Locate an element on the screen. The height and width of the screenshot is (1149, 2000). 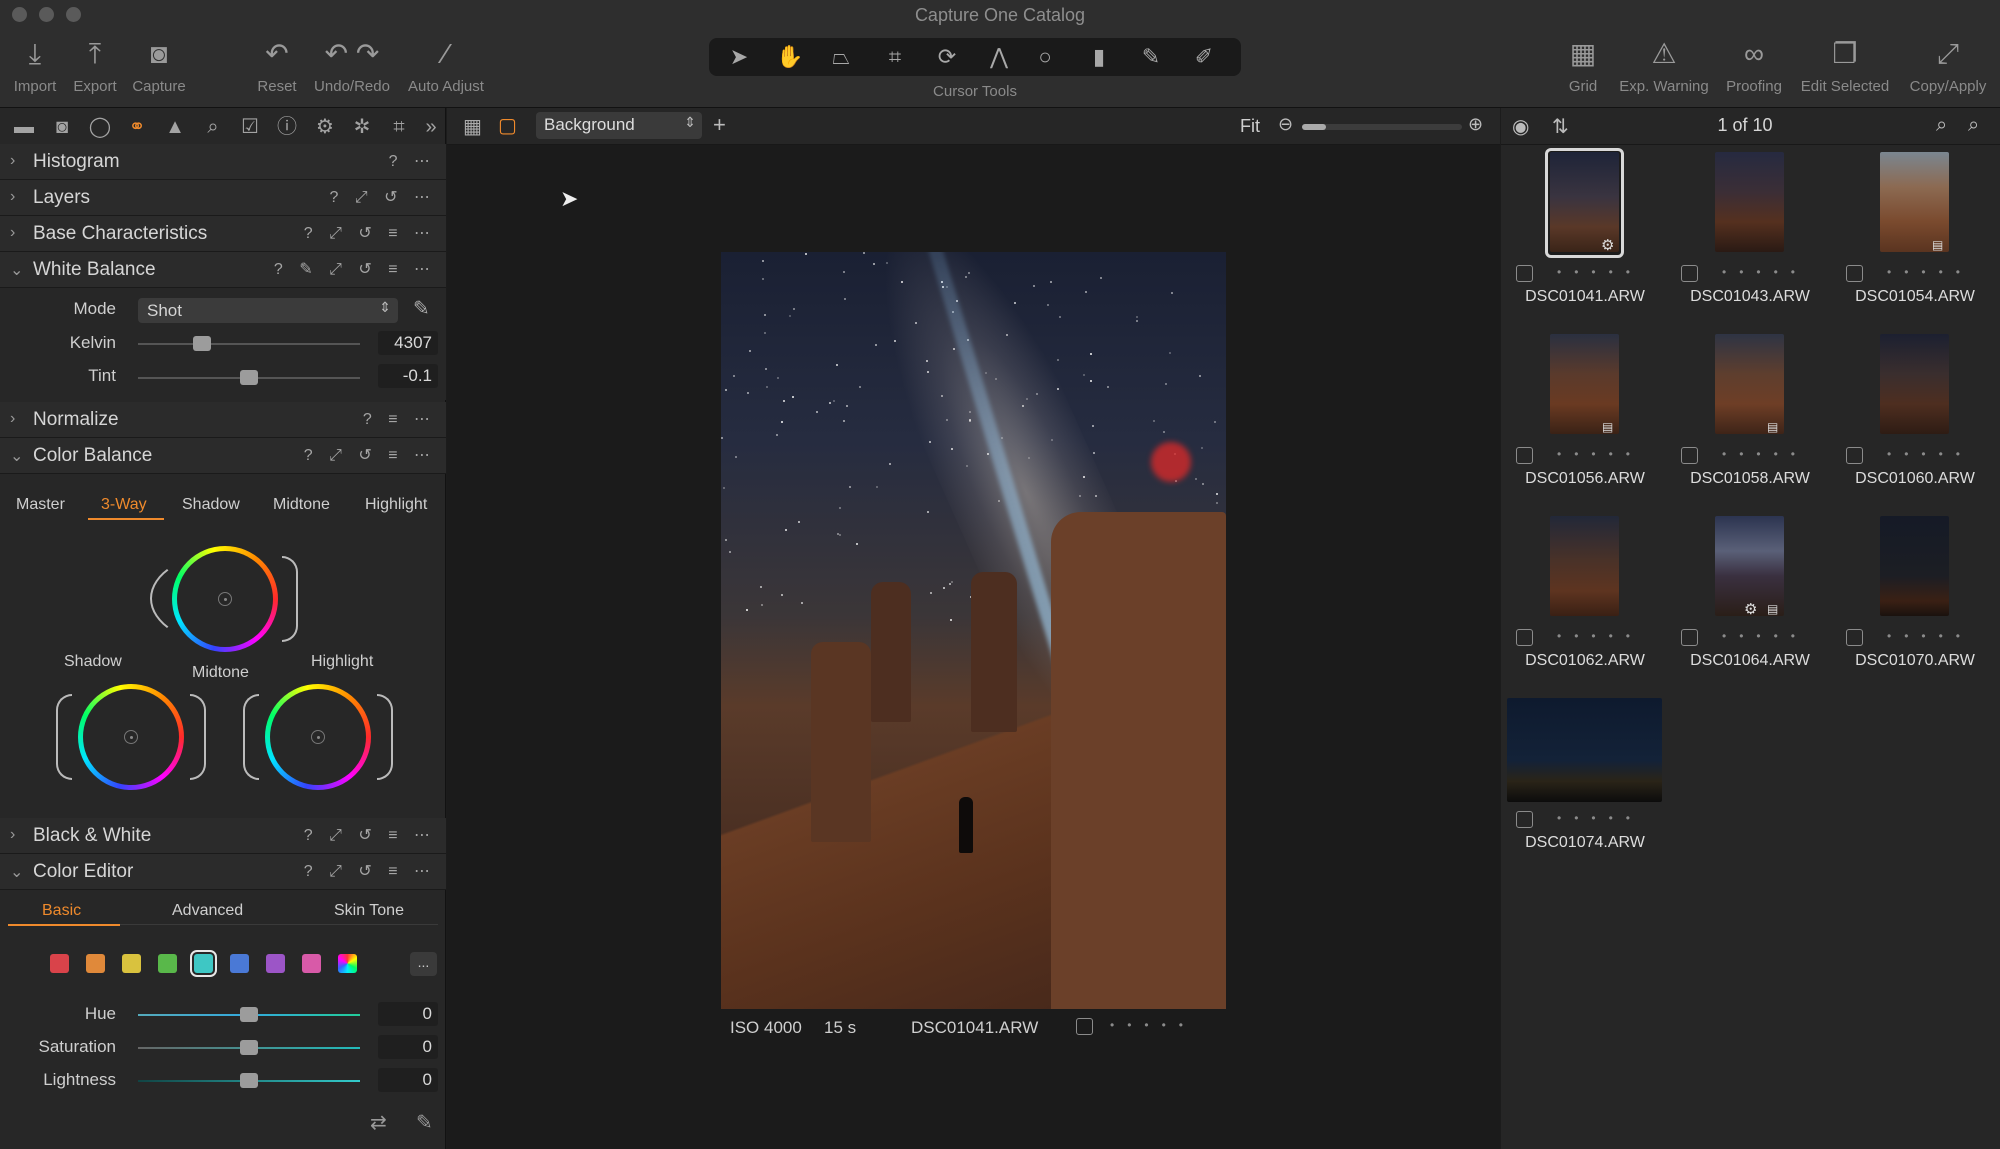
hue-slider is located at coordinates (249, 1014).